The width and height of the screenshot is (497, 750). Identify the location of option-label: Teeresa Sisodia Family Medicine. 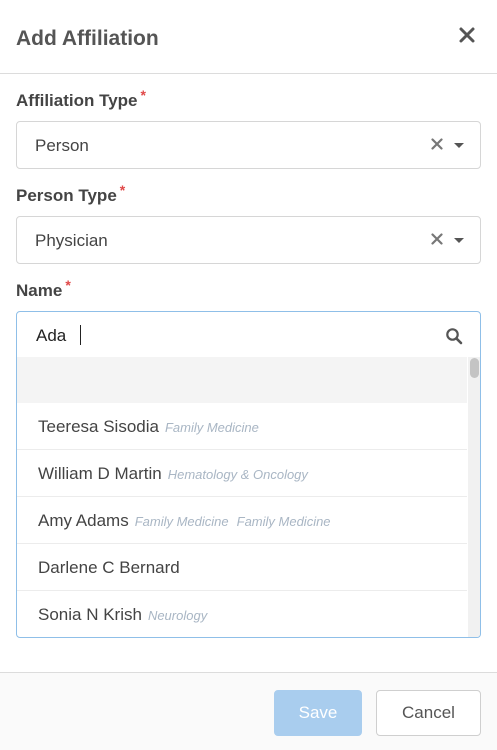
(148, 427).